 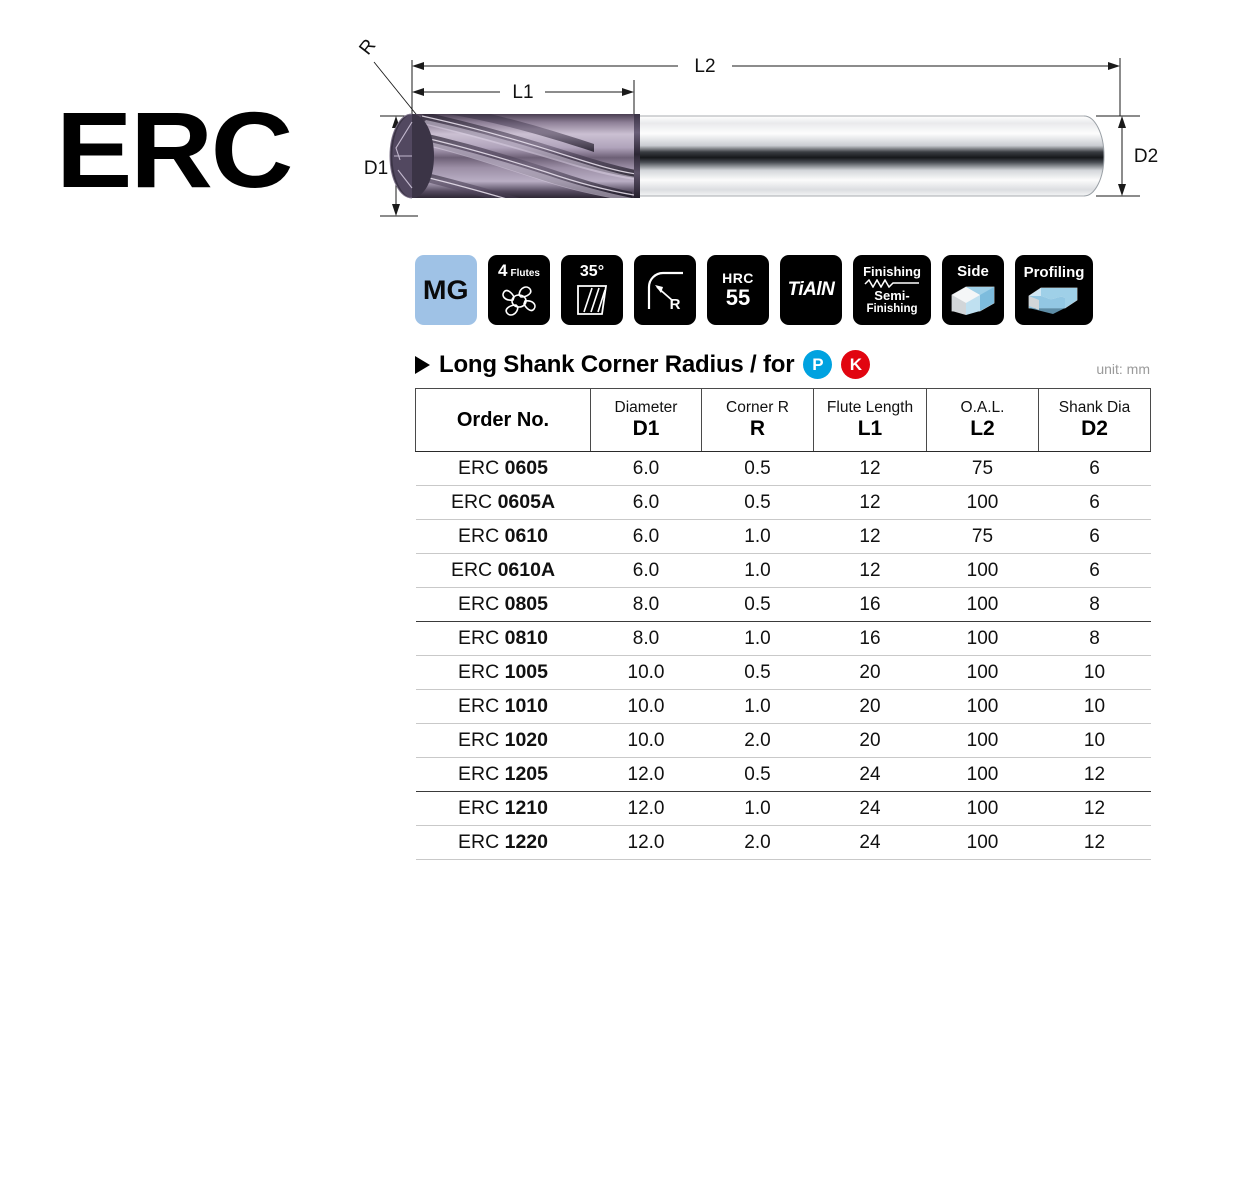 I want to click on cell-order-no: ERC 1220, so click(x=503, y=842).